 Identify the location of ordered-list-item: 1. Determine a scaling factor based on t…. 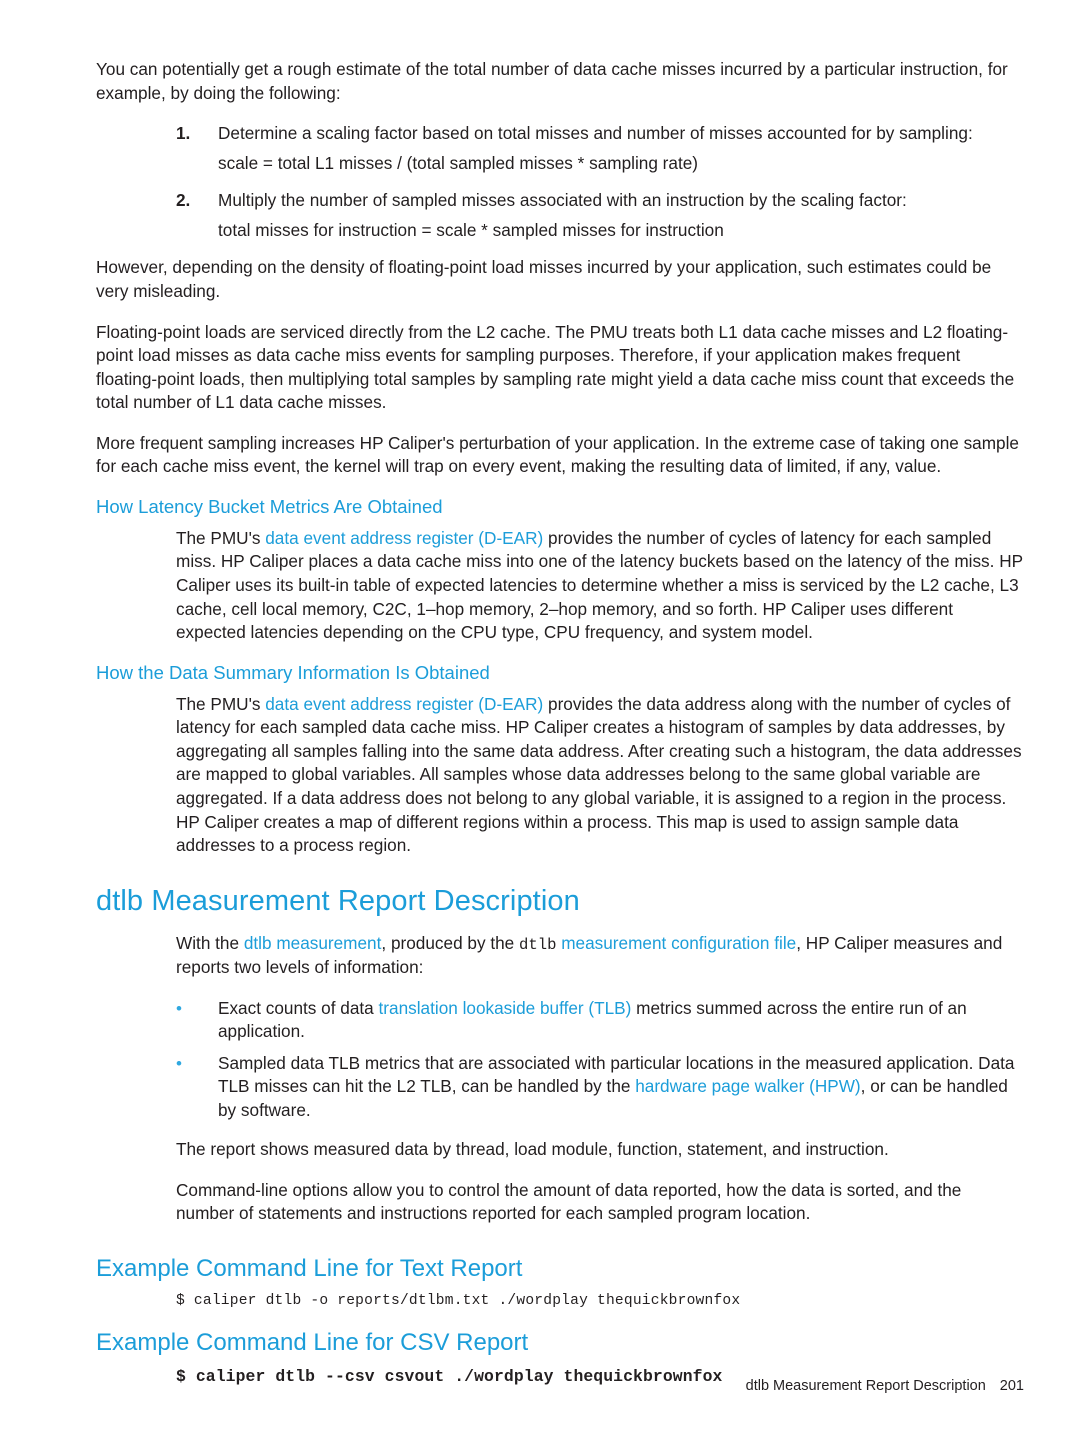
(600, 134).